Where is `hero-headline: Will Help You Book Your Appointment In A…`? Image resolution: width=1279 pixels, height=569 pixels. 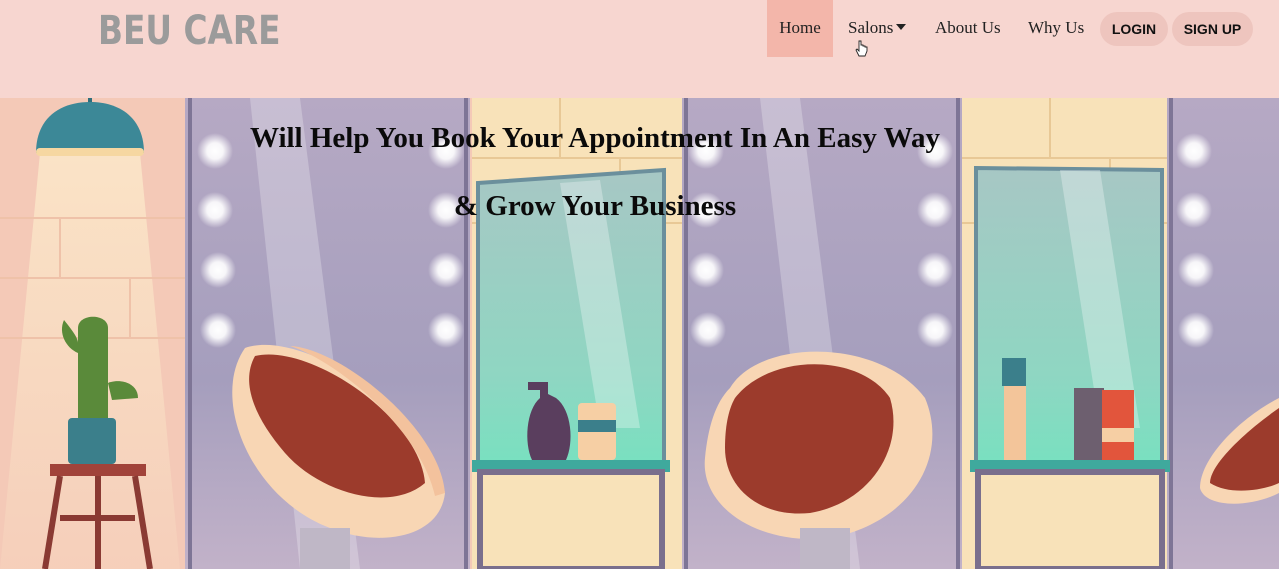 hero-headline: Will Help You Book Your Appointment In A… is located at coordinates (595, 138).